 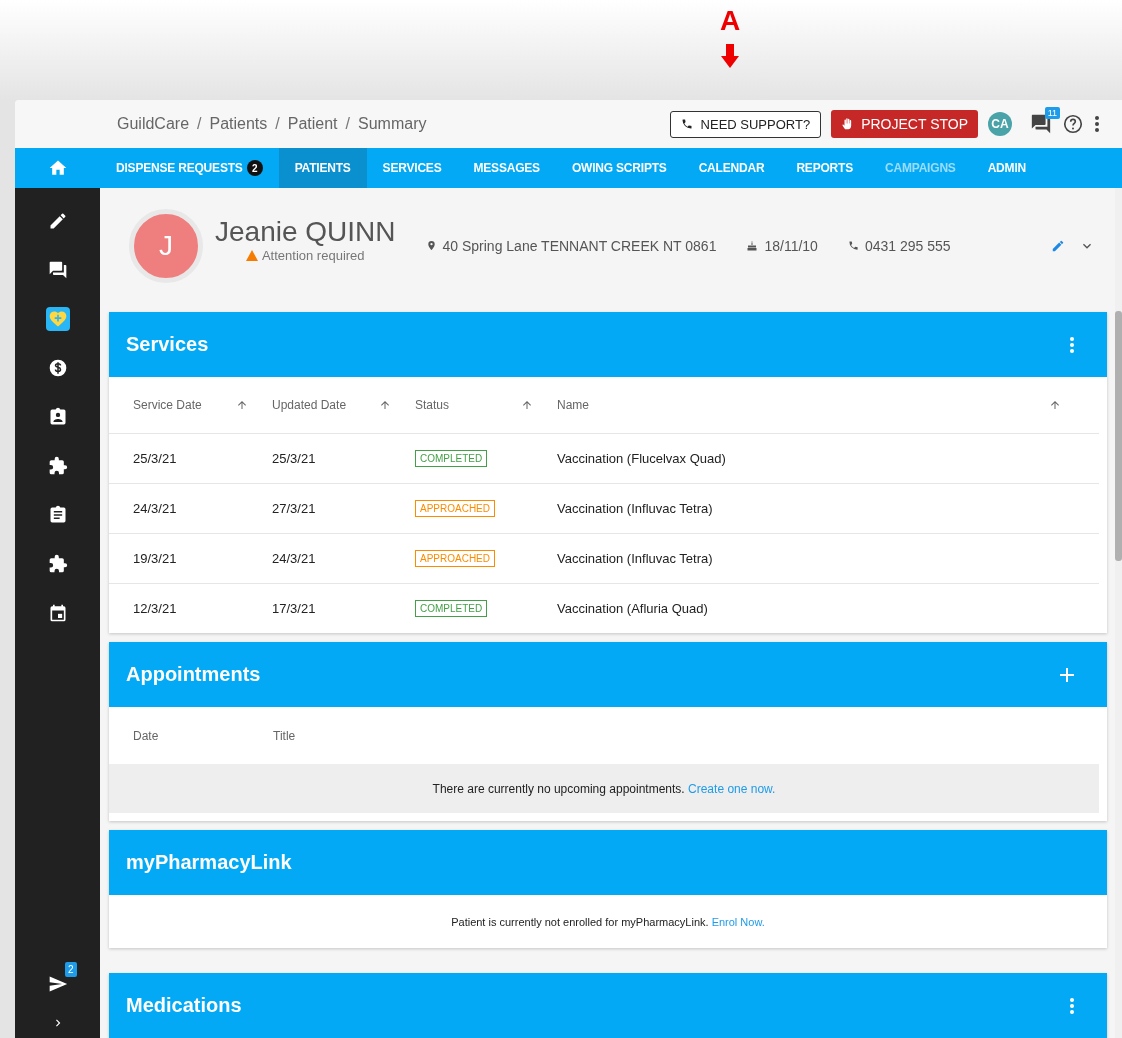 I want to click on message-count-badge: 11, so click(x=1052, y=113).